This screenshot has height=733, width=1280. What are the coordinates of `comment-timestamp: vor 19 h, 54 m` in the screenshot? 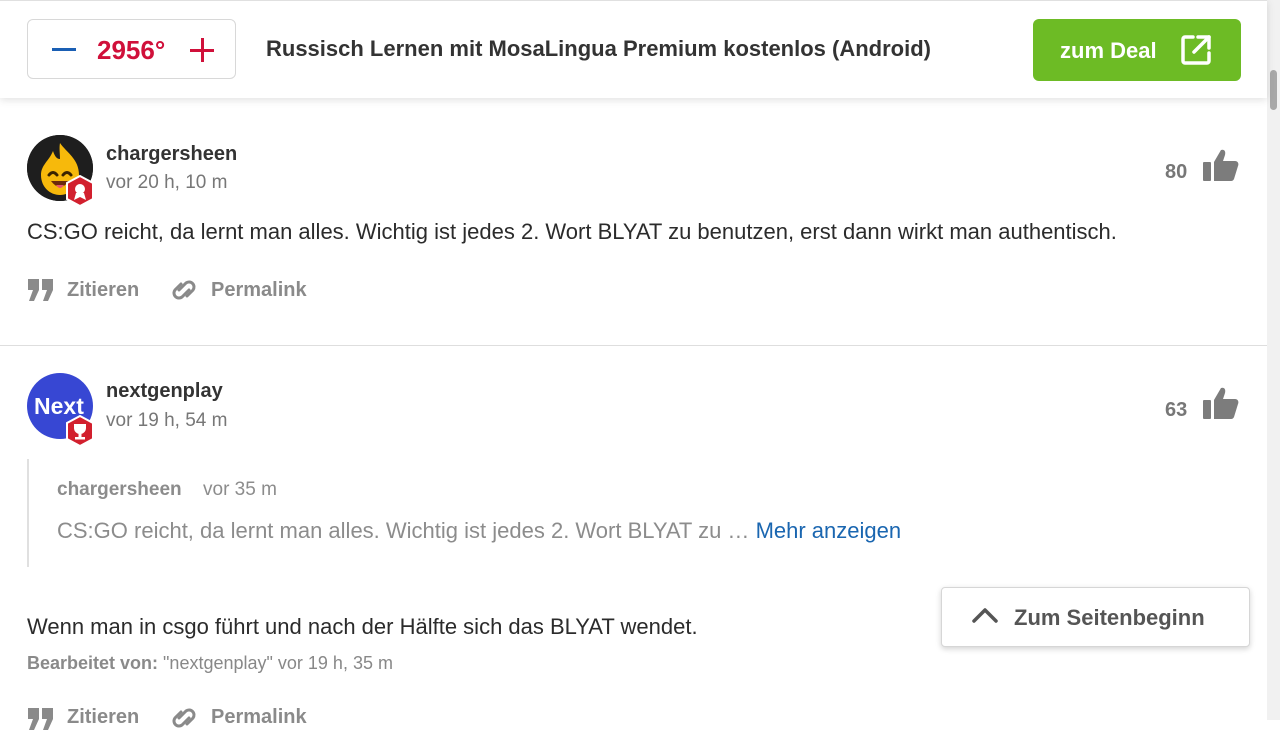 It's located at (166, 421).